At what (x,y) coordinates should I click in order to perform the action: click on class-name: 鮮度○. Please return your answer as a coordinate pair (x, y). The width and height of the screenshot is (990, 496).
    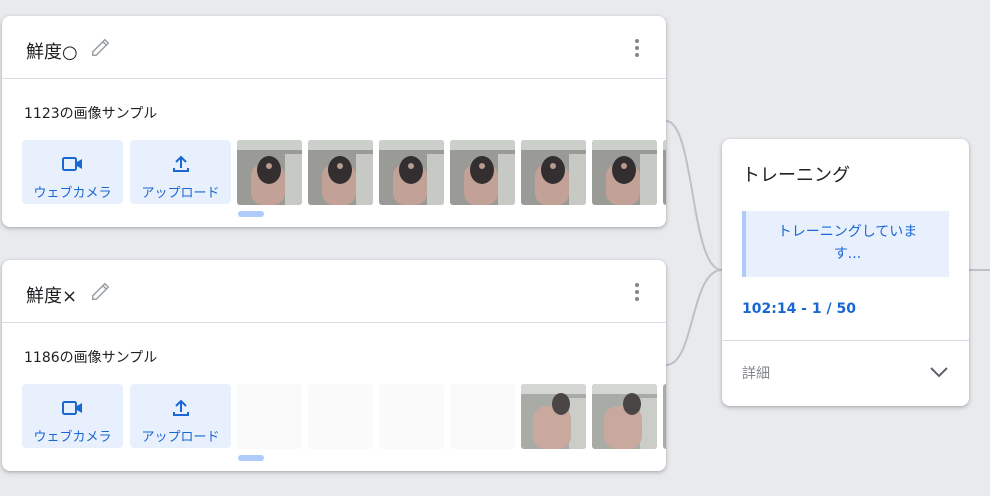
    Looking at the image, I should click on (52, 51).